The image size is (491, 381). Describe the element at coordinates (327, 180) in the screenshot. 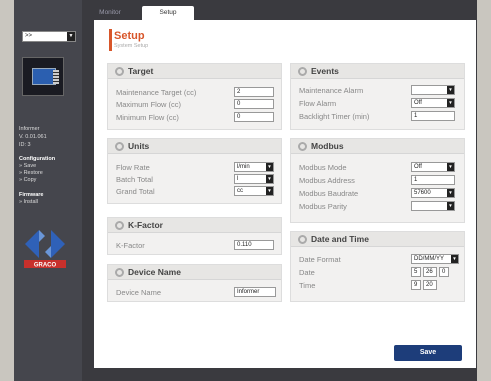

I see `modbus-address-label: Modbus Address` at that location.